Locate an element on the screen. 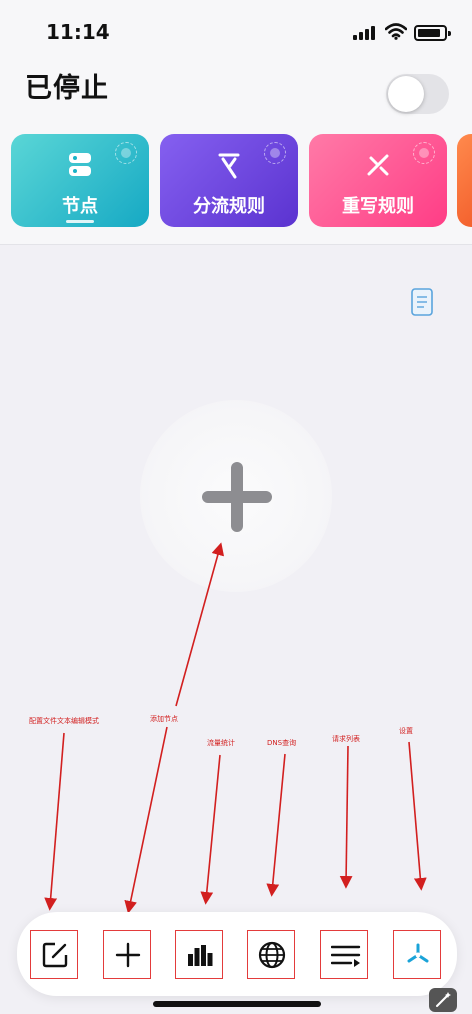  tab-add-node is located at coordinates (127, 954).